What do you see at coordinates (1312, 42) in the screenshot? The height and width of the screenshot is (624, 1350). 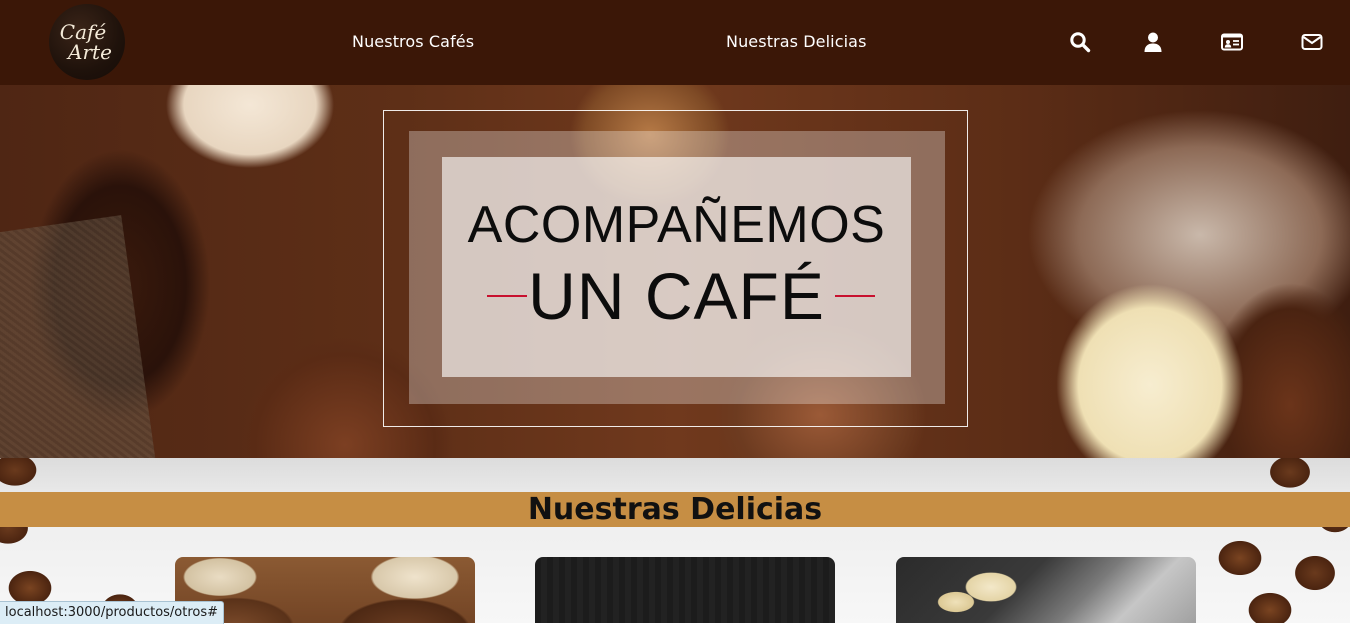 I see `envelope-icon` at bounding box center [1312, 42].